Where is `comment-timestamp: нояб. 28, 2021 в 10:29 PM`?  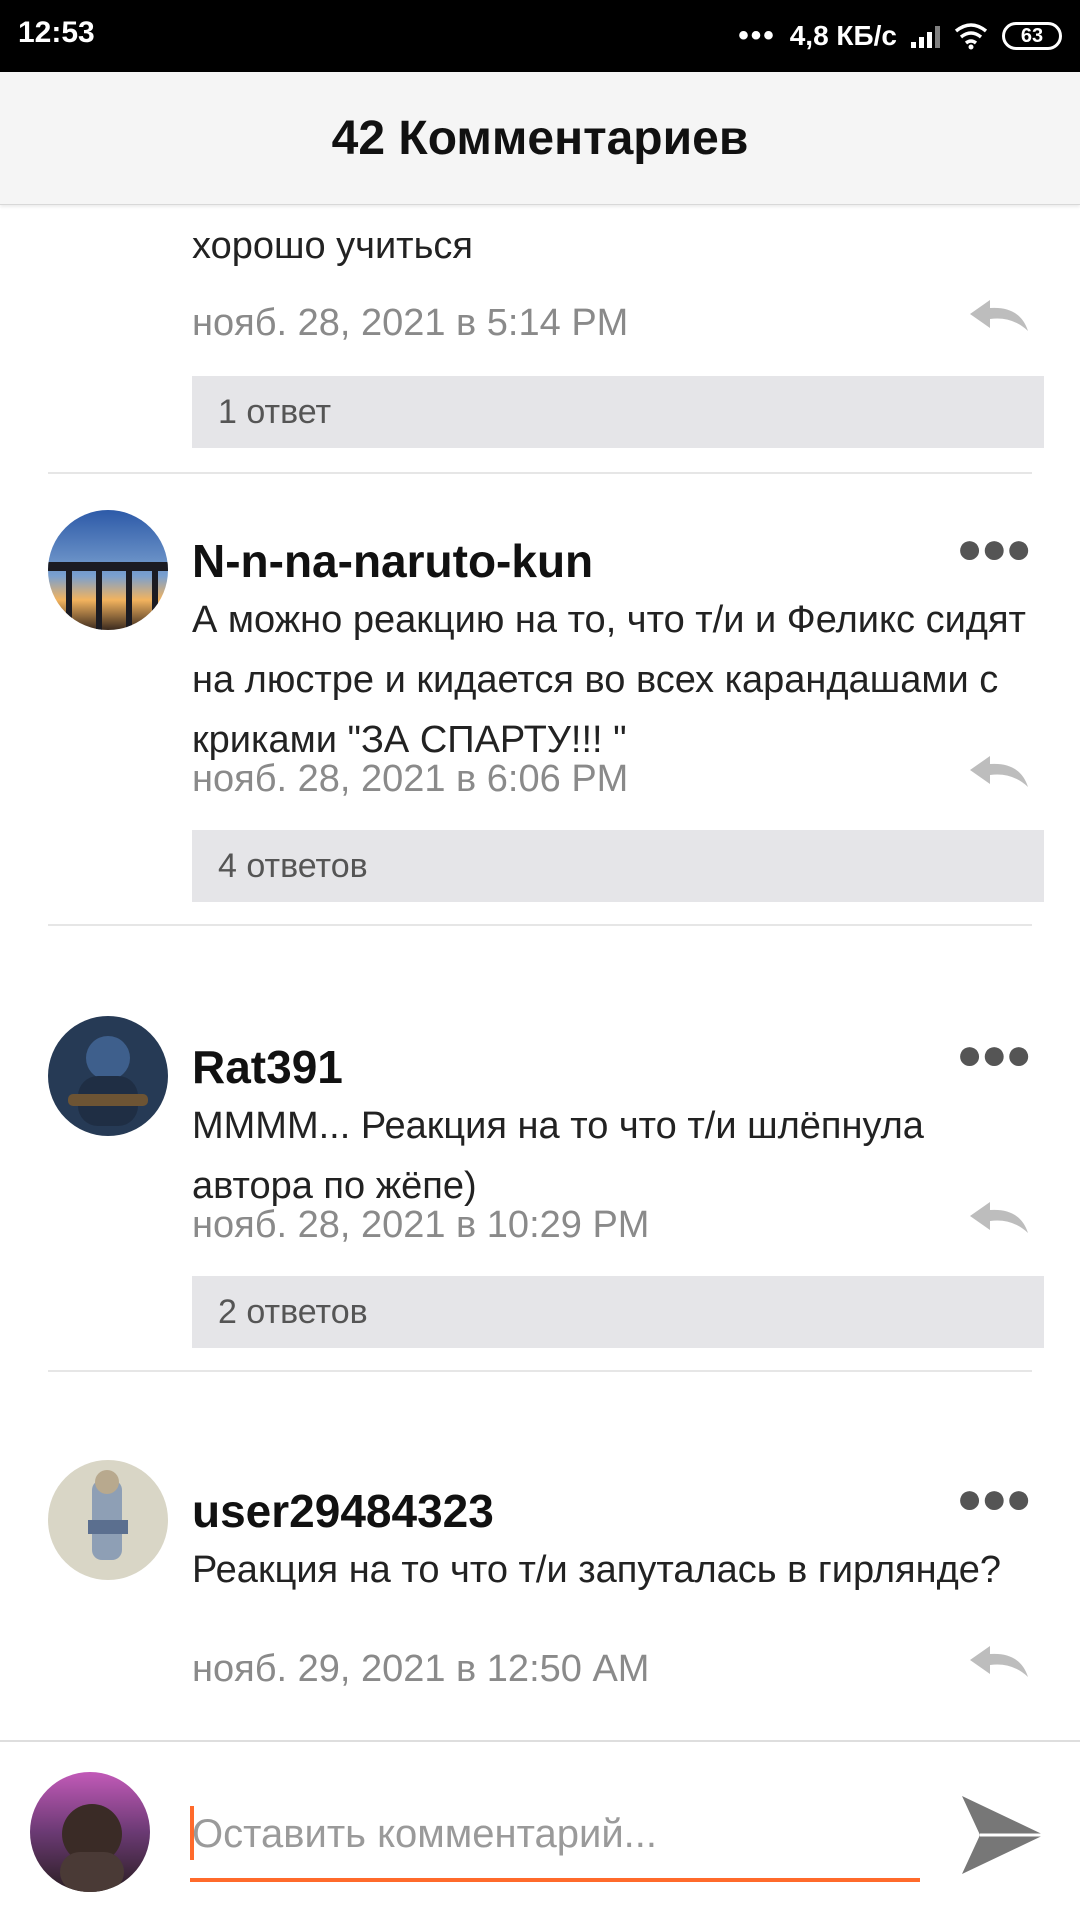 comment-timestamp: нояб. 28, 2021 в 10:29 PM is located at coordinates (421, 1225).